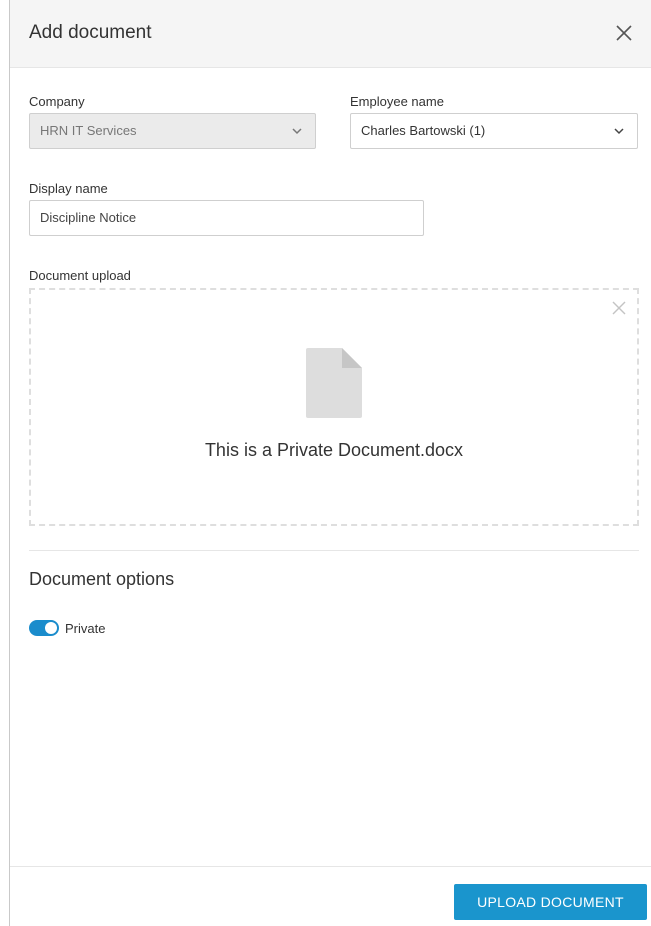  Describe the element at coordinates (85, 628) in the screenshot. I see `private-toggle-label: Private` at that location.